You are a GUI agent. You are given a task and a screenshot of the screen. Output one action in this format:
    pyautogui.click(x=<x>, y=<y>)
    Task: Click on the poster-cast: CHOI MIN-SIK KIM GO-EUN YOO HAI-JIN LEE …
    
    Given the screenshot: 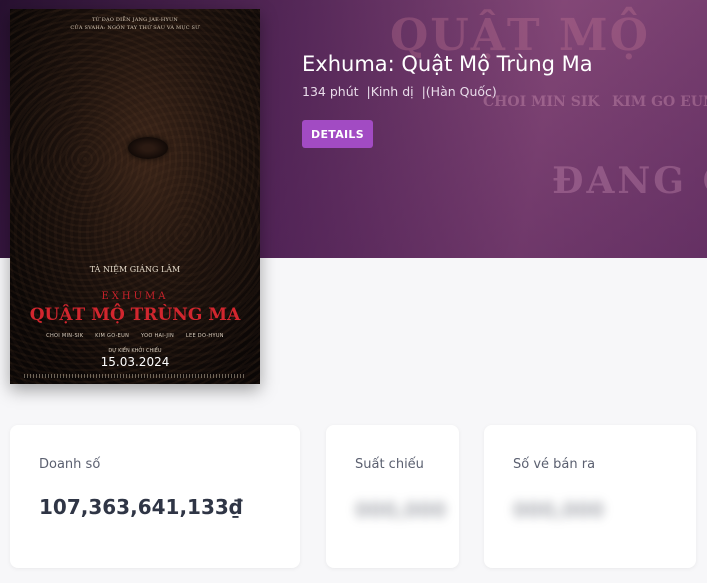 What is the action you would take?
    pyautogui.click(x=135, y=336)
    